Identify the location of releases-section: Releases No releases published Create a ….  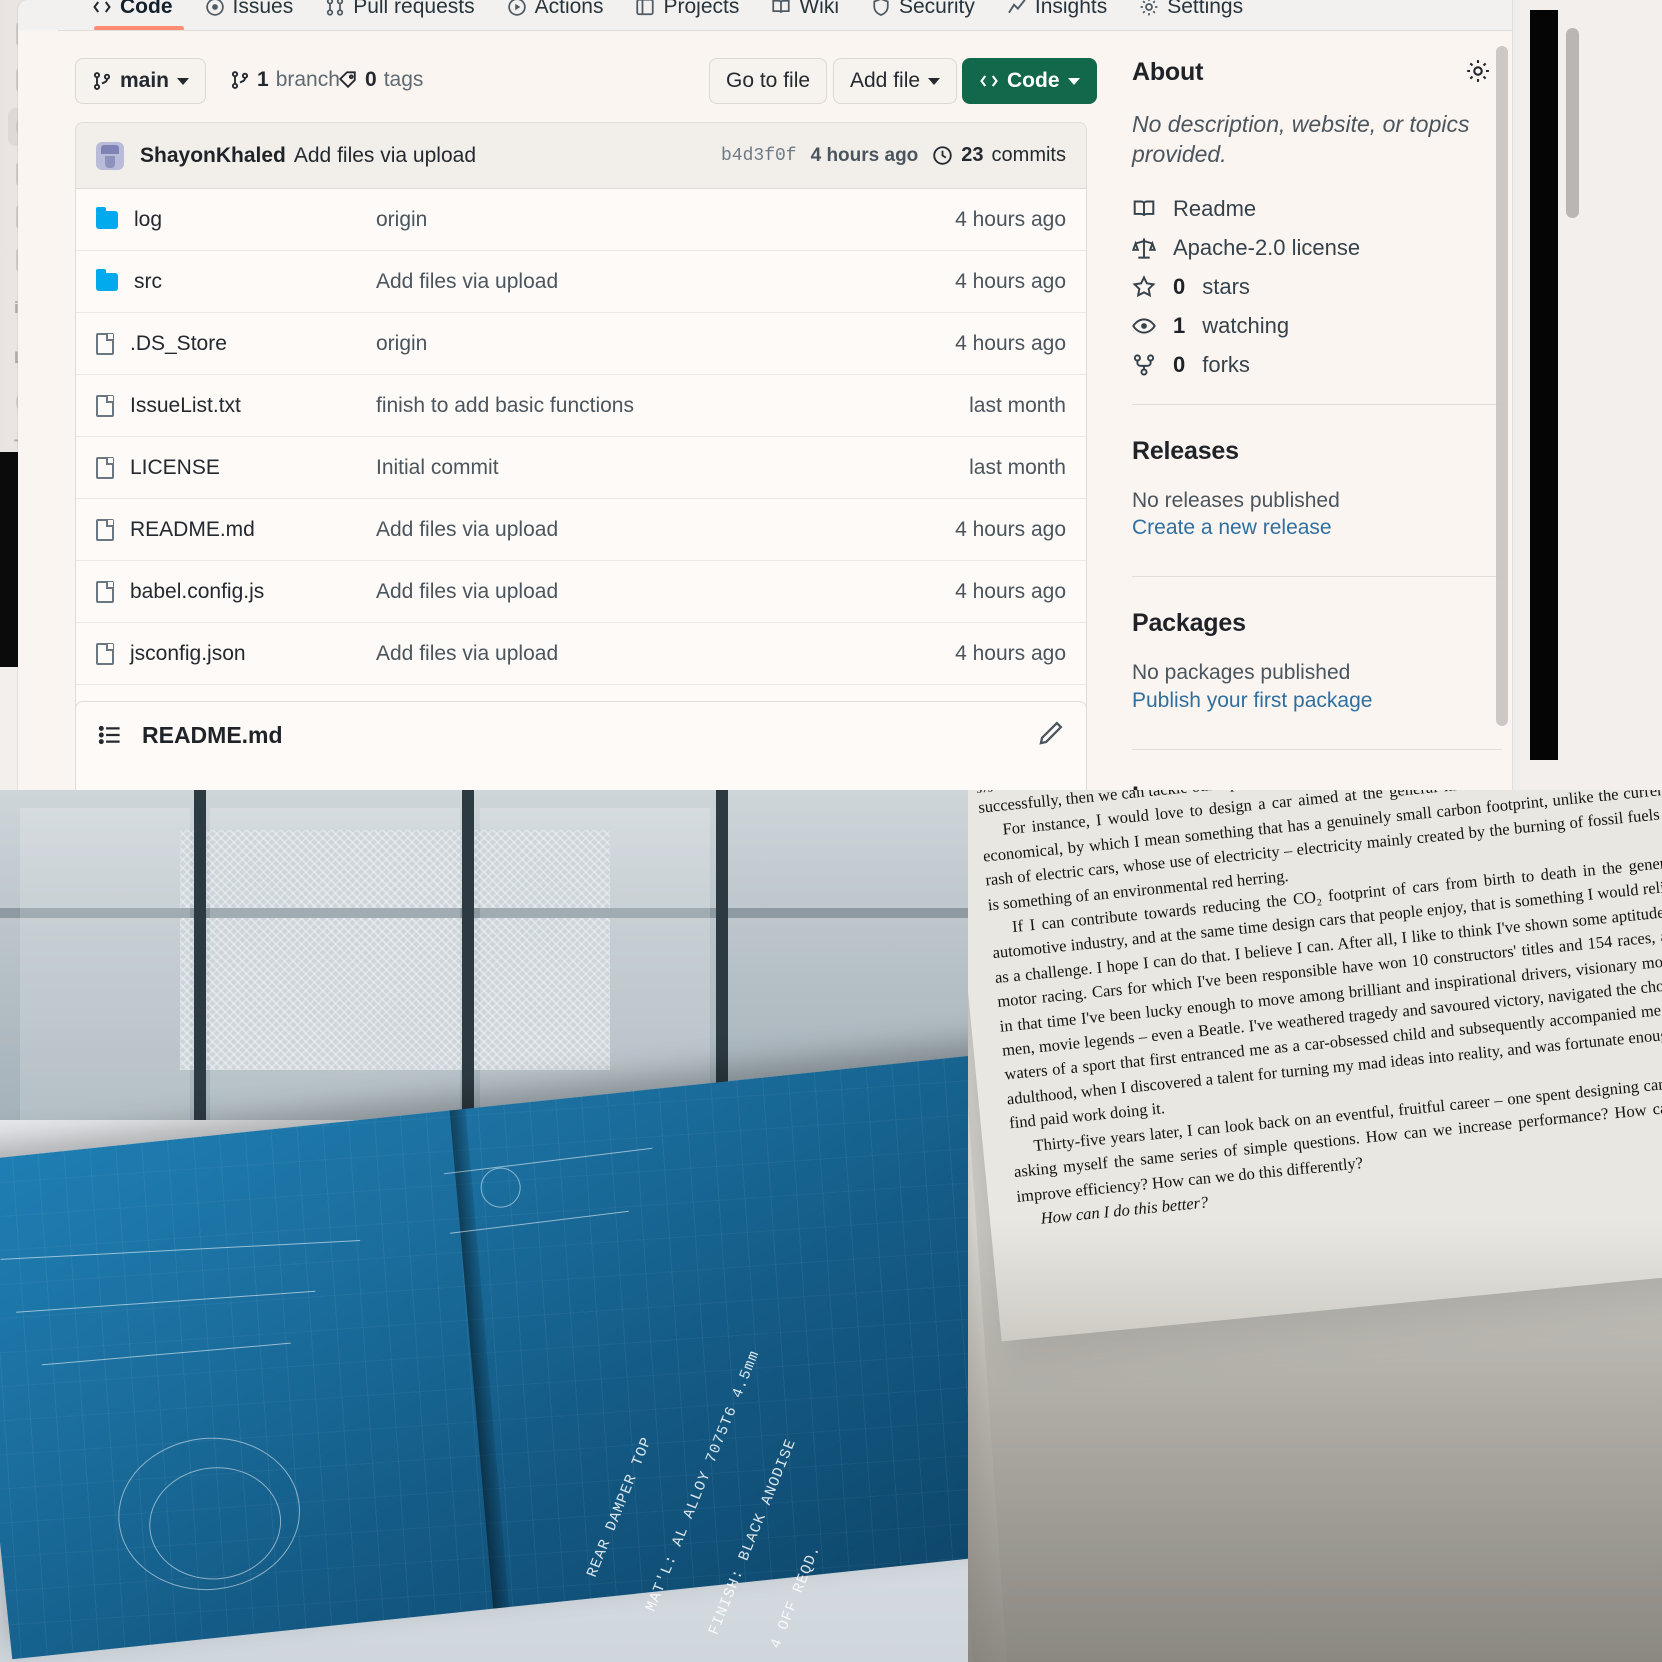
(1317, 488).